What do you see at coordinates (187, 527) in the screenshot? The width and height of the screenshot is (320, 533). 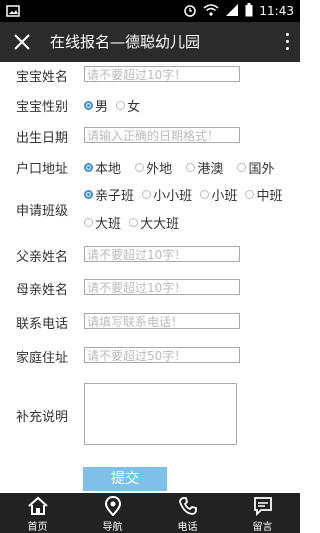 I see `tab-phone-label: 电话` at bounding box center [187, 527].